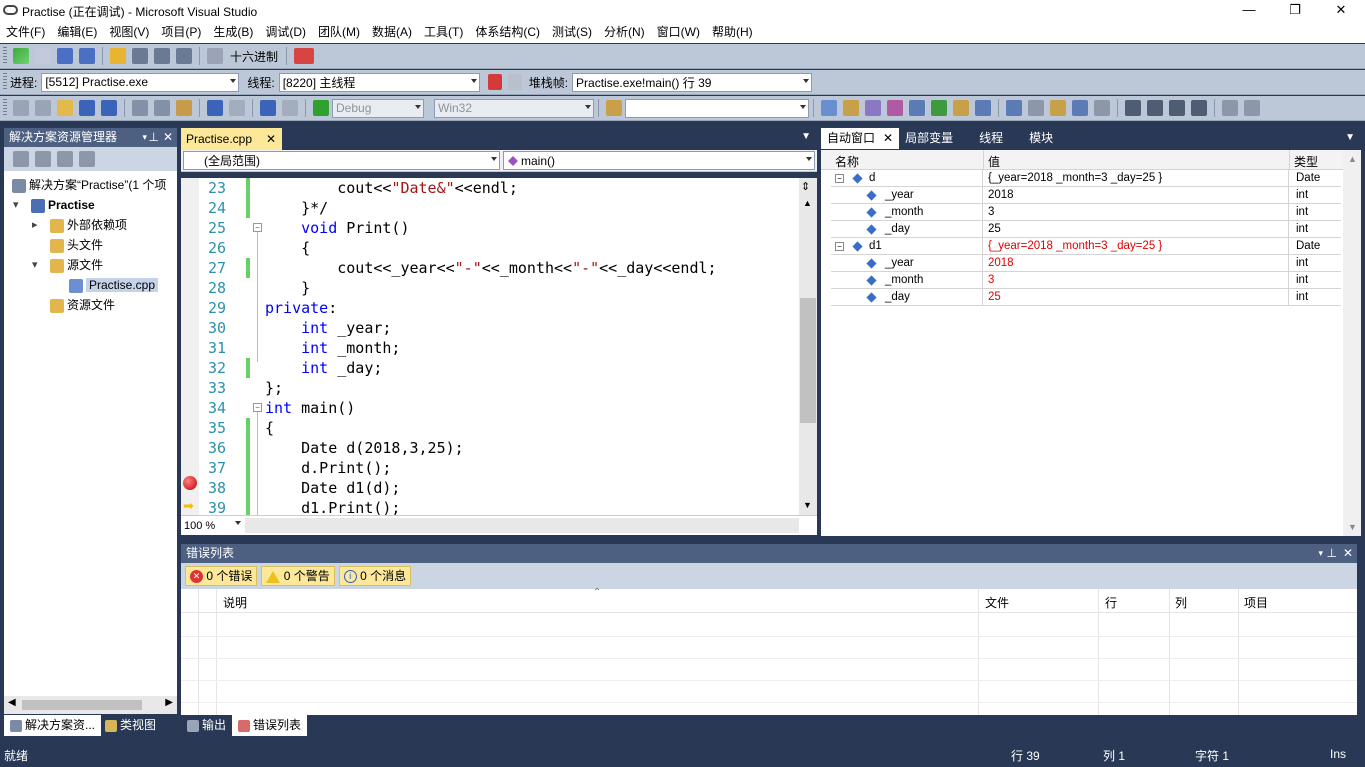  I want to click on tab-class-view: 类视图, so click(130, 725).